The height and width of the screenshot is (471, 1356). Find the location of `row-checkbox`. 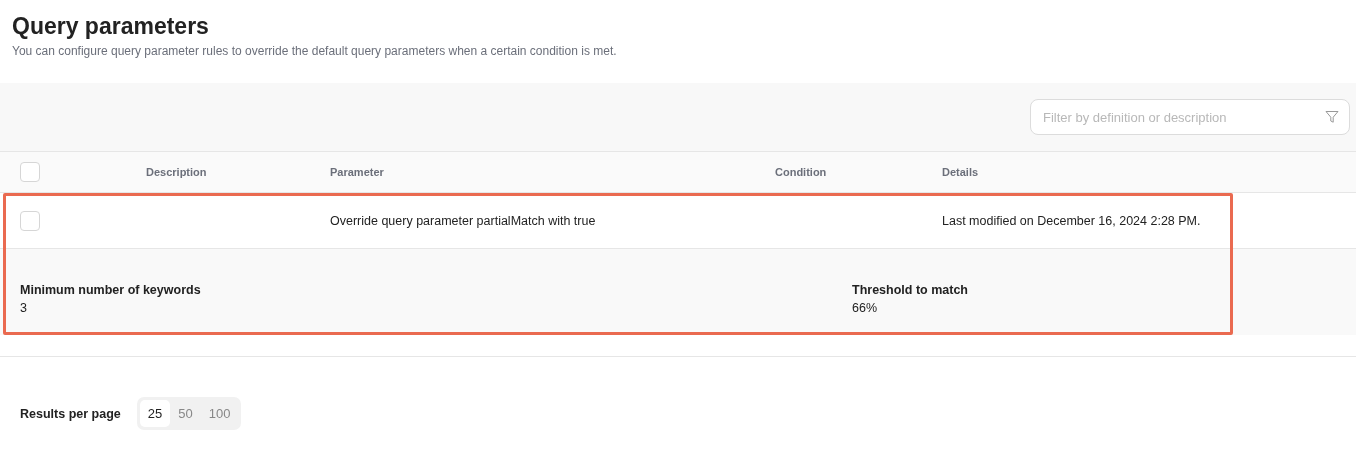

row-checkbox is located at coordinates (30, 220).